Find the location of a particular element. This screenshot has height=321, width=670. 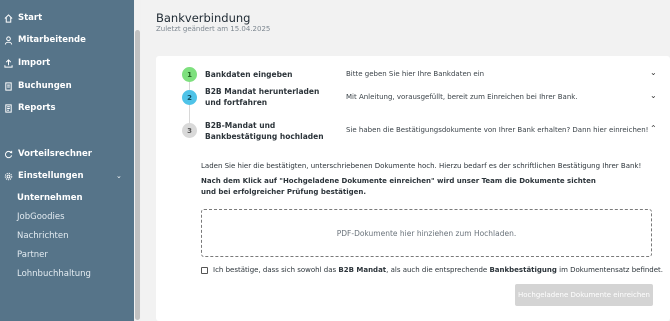

step-title-1: Bankdaten eingeben is located at coordinates (249, 74).